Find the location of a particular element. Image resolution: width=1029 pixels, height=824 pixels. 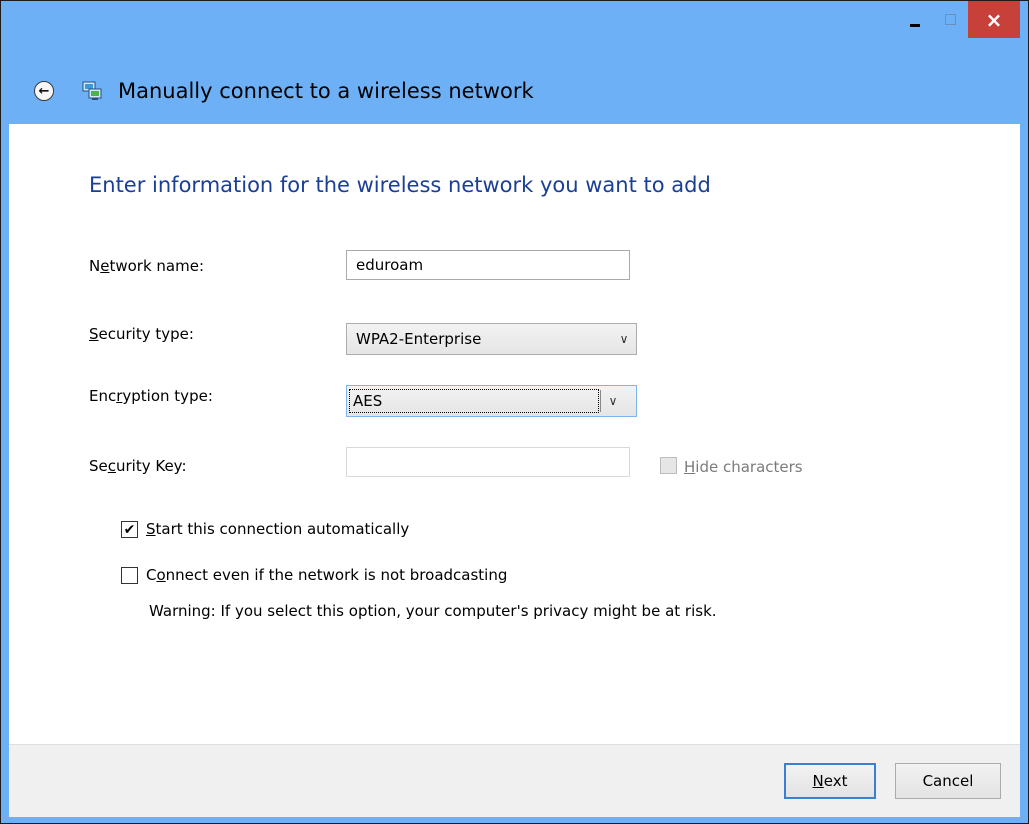

close-button: × is located at coordinates (994, 19).